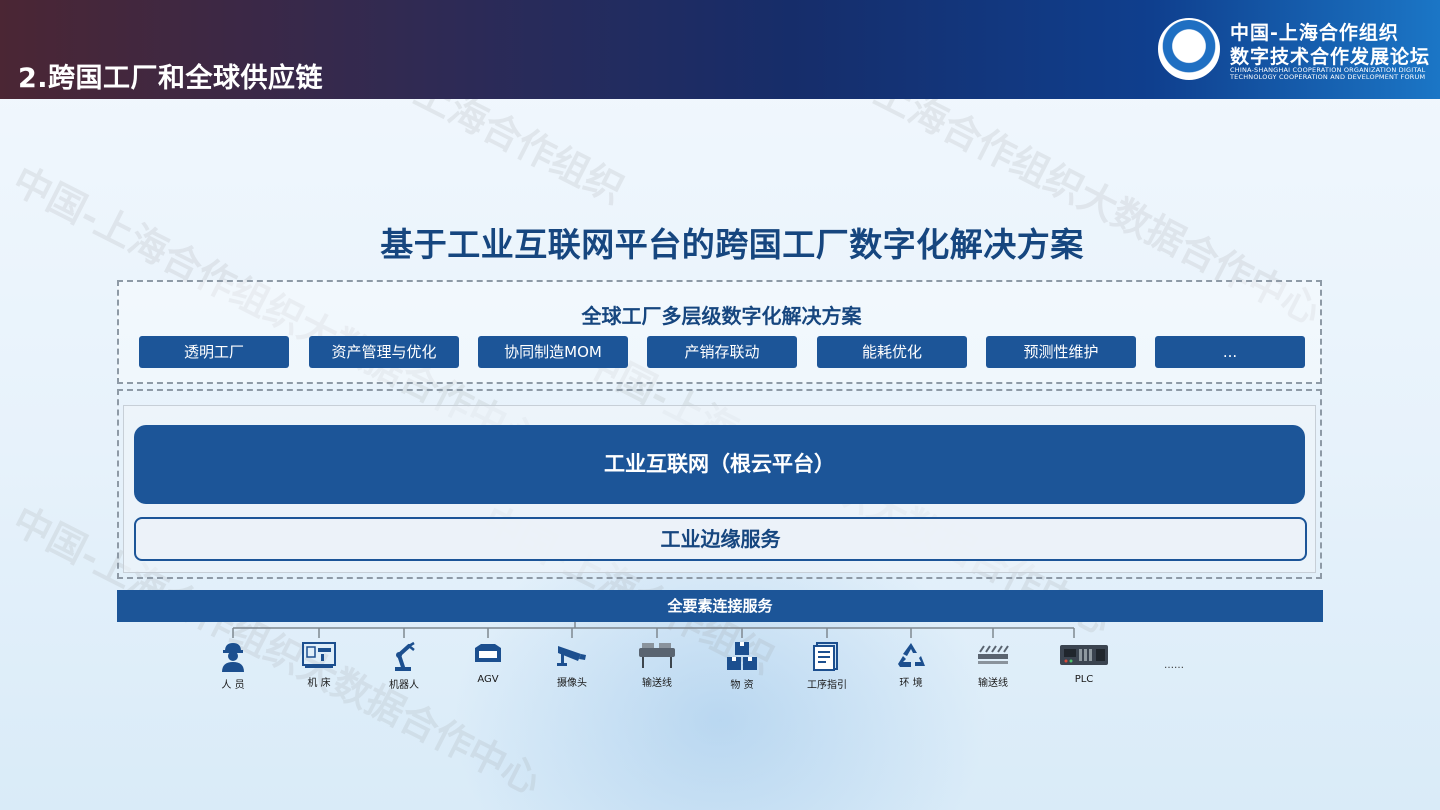 This screenshot has height=810, width=1440. I want to click on boxes-icon, so click(742, 656).